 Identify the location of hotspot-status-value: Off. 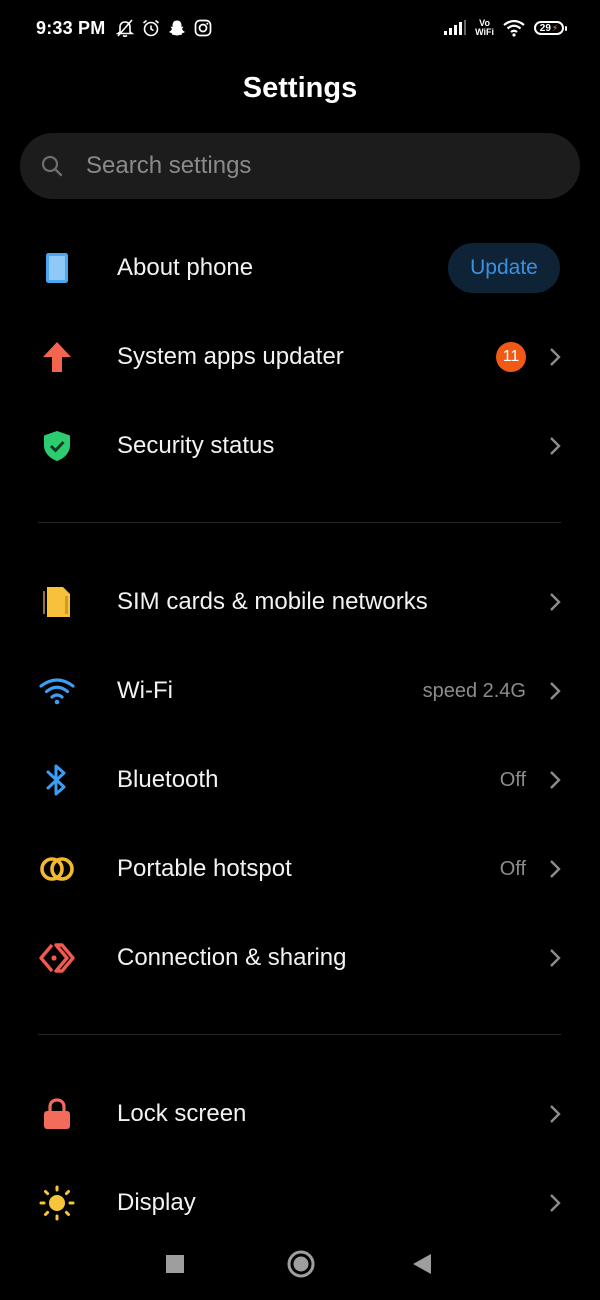
(512, 868).